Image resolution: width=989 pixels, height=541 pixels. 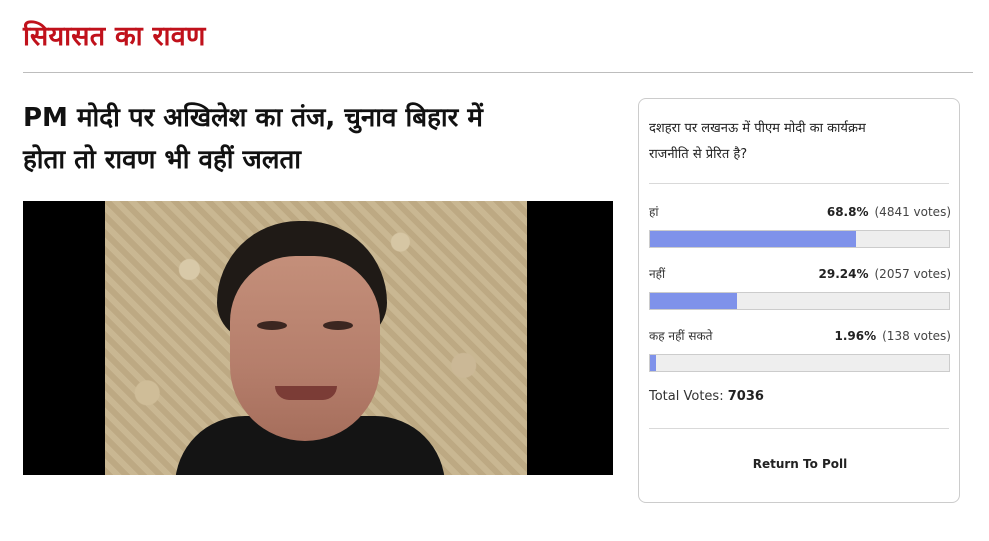 What do you see at coordinates (745, 396) in the screenshot?
I see `total-votes-value: 7036` at bounding box center [745, 396].